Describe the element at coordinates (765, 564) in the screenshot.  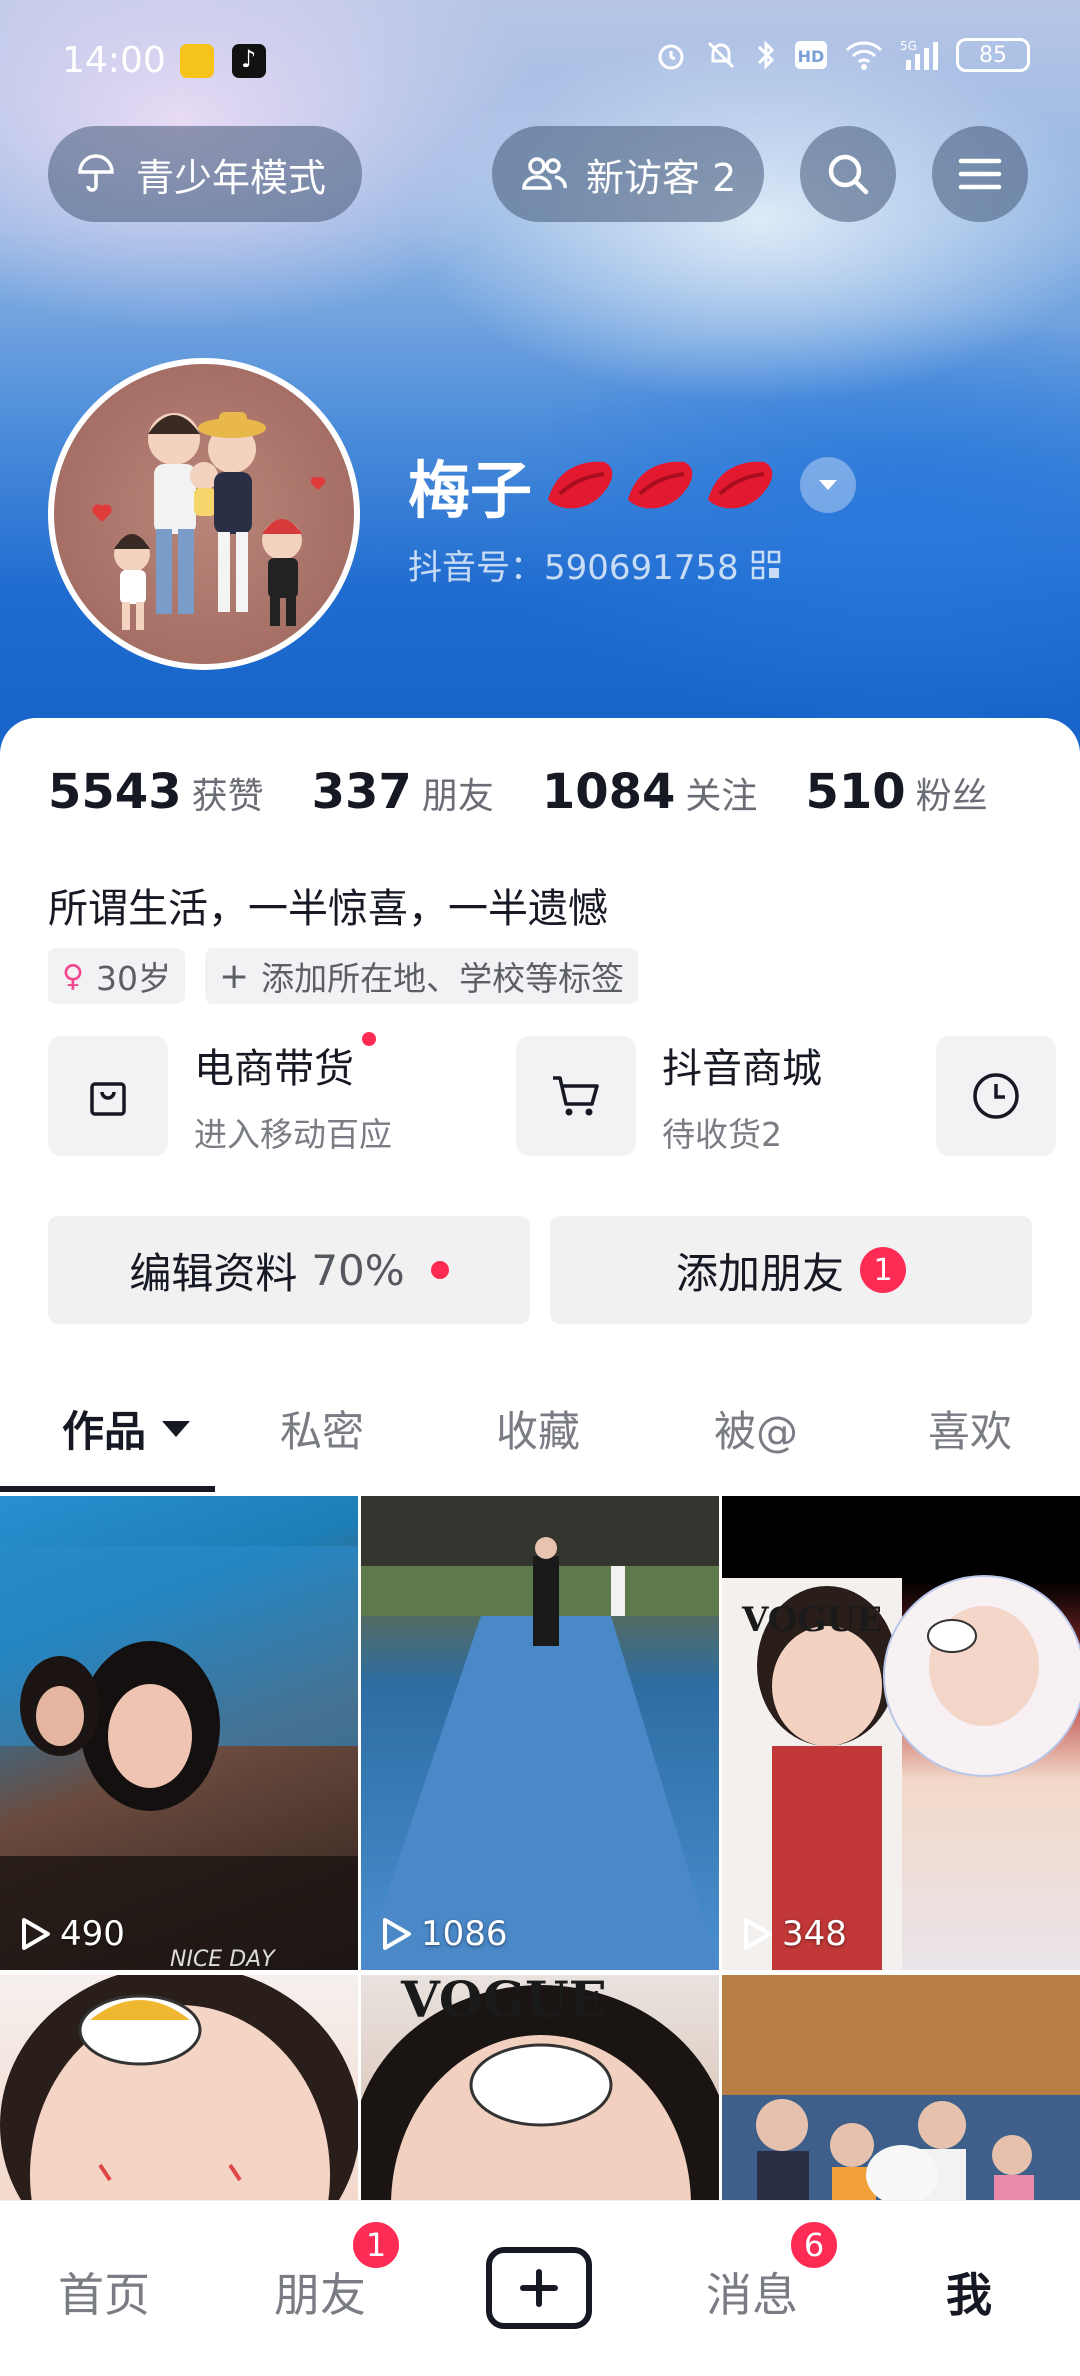
I see `qr-code-icon` at that location.